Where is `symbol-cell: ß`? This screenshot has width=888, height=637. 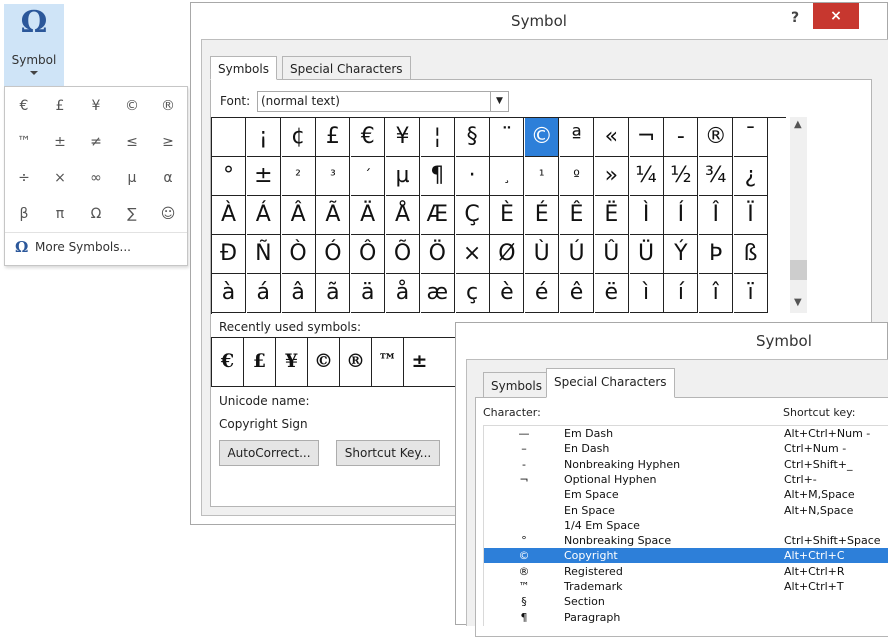 symbol-cell: ß is located at coordinates (751, 254).